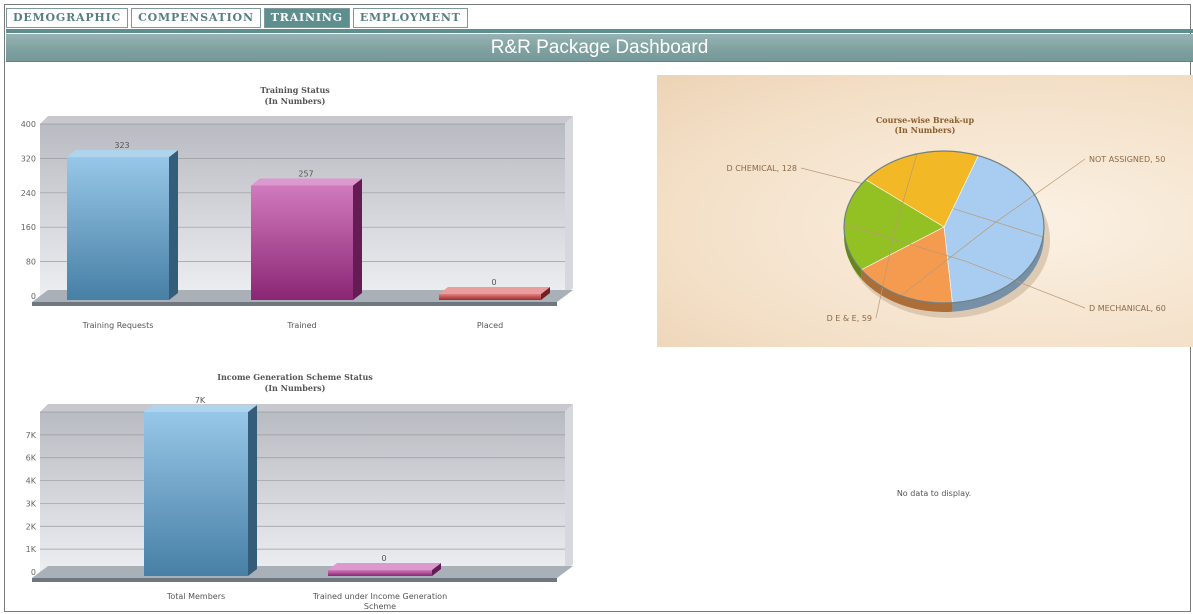  Describe the element at coordinates (31, 458) in the screenshot. I see `y-tick-label: 6K` at that location.